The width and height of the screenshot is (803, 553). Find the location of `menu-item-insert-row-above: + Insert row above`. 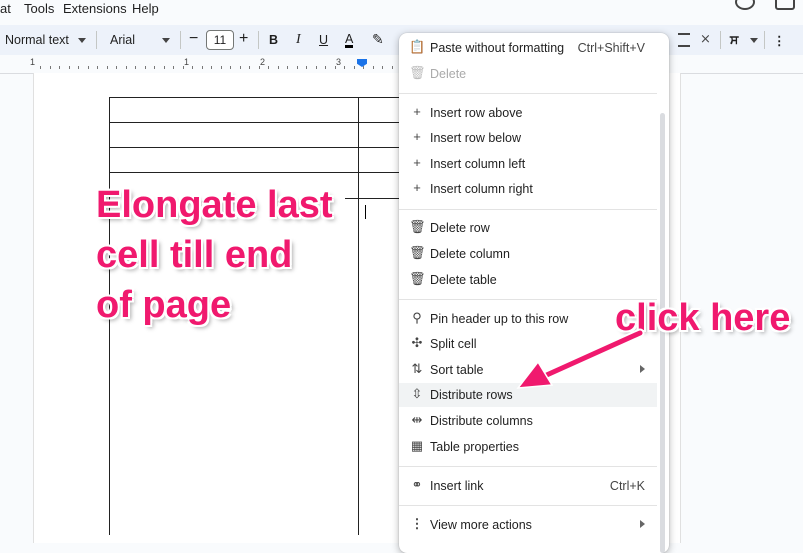

menu-item-insert-row-above: + Insert row above is located at coordinates (528, 113).